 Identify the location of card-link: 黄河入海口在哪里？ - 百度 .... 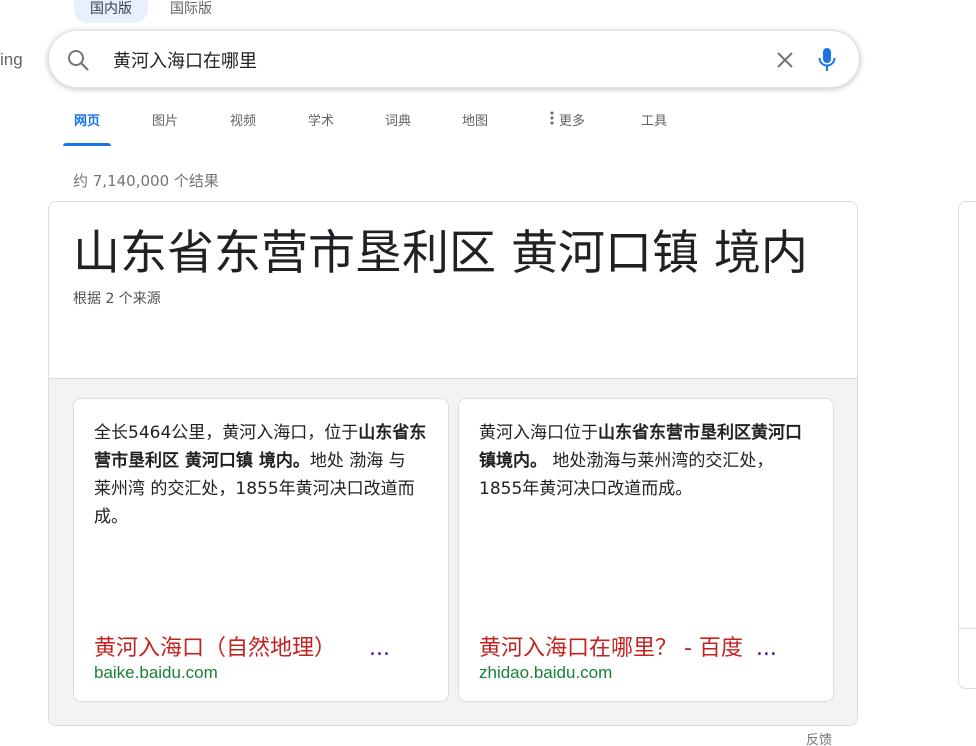
(647, 649).